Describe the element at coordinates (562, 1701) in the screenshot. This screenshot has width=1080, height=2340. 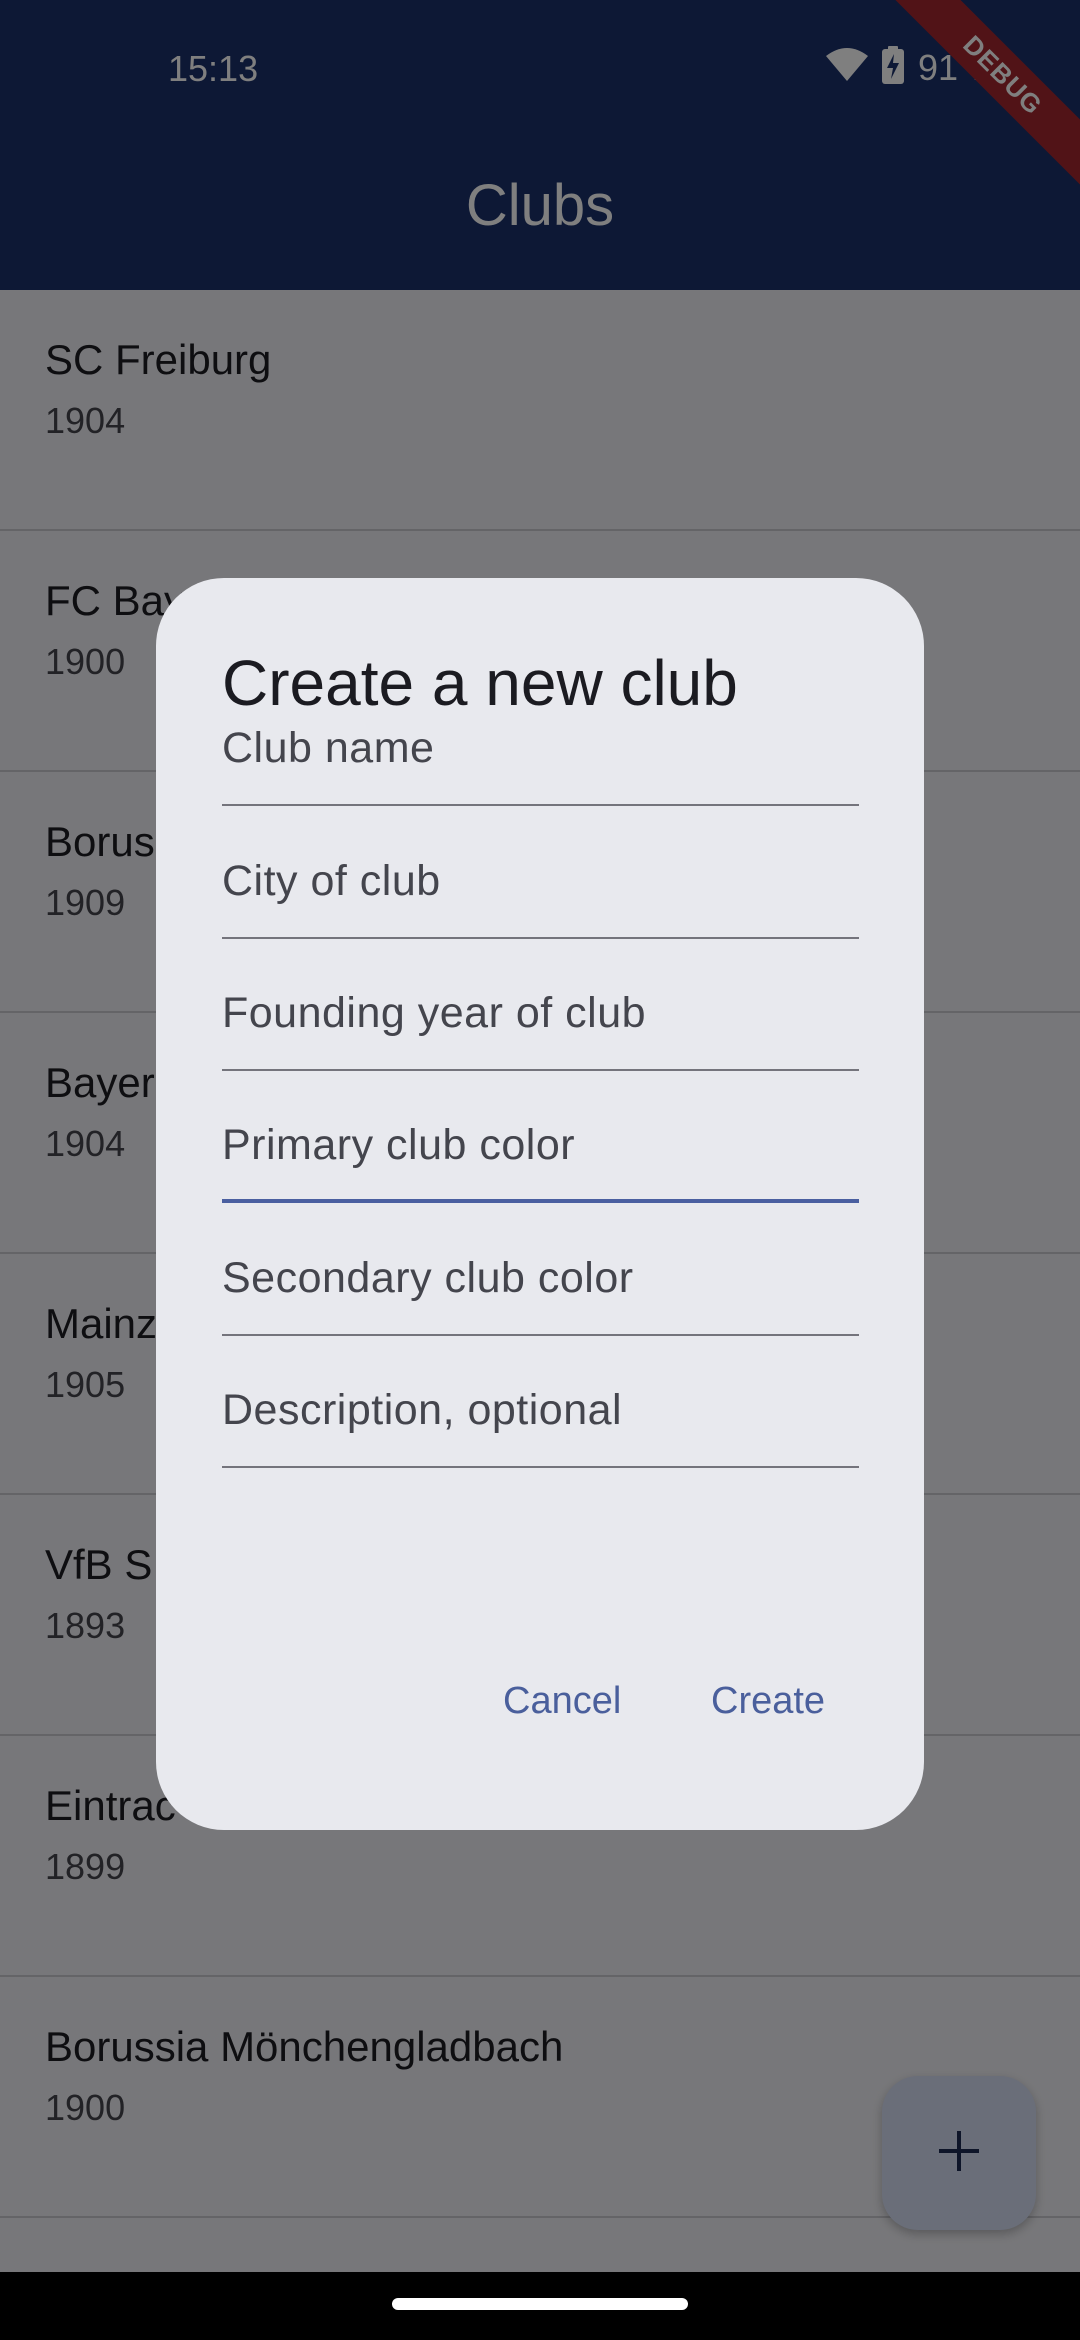
I see `cancel-button: Cancel` at that location.